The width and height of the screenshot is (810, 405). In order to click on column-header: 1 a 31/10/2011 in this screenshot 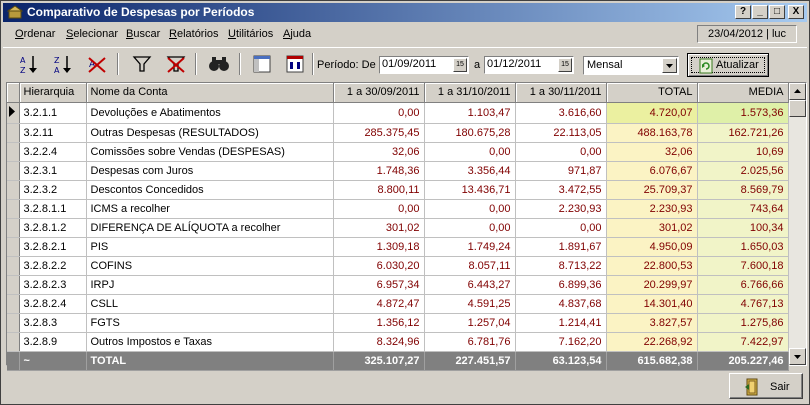, I will do `click(470, 93)`.